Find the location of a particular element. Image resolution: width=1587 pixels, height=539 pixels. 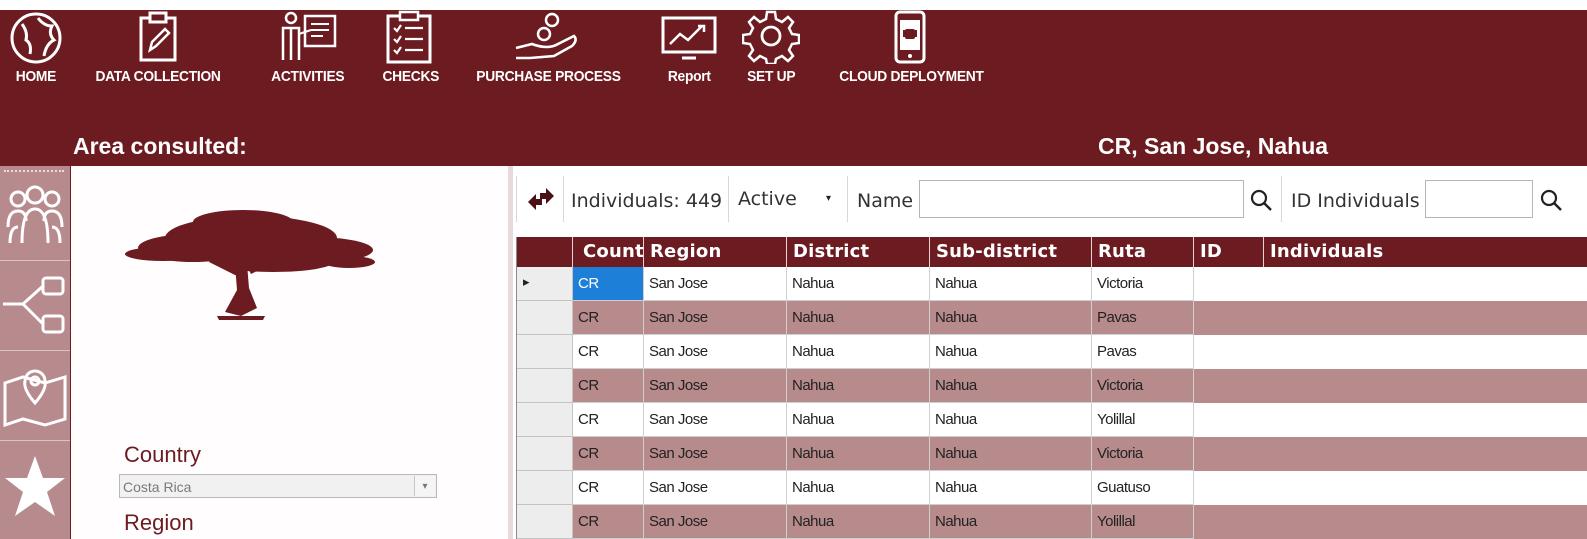

cell-ruta: Guatuso is located at coordinates (1143, 488).